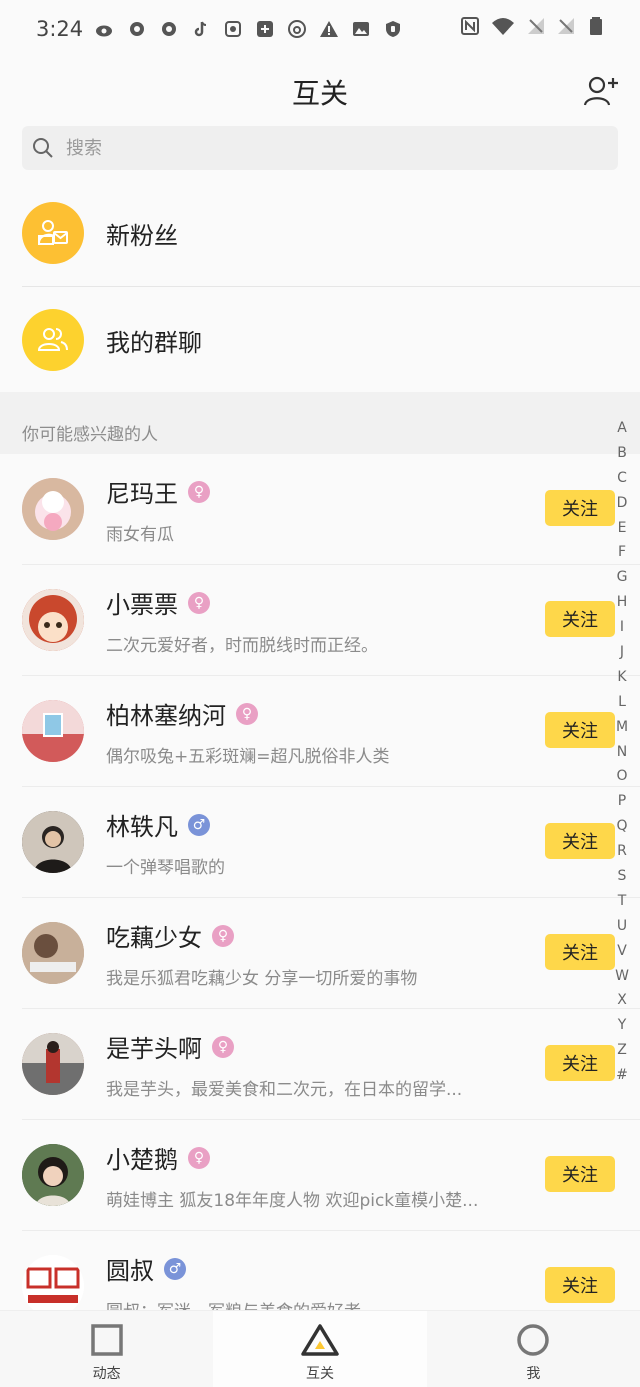  What do you see at coordinates (106, 1374) in the screenshot?
I see `nav-label: 动态` at bounding box center [106, 1374].